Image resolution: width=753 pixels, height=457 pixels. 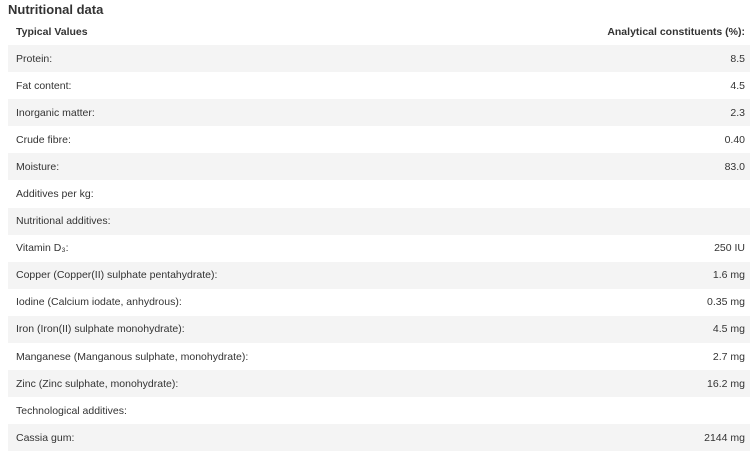 What do you see at coordinates (729, 248) in the screenshot?
I see `row-value: 250 IU` at bounding box center [729, 248].